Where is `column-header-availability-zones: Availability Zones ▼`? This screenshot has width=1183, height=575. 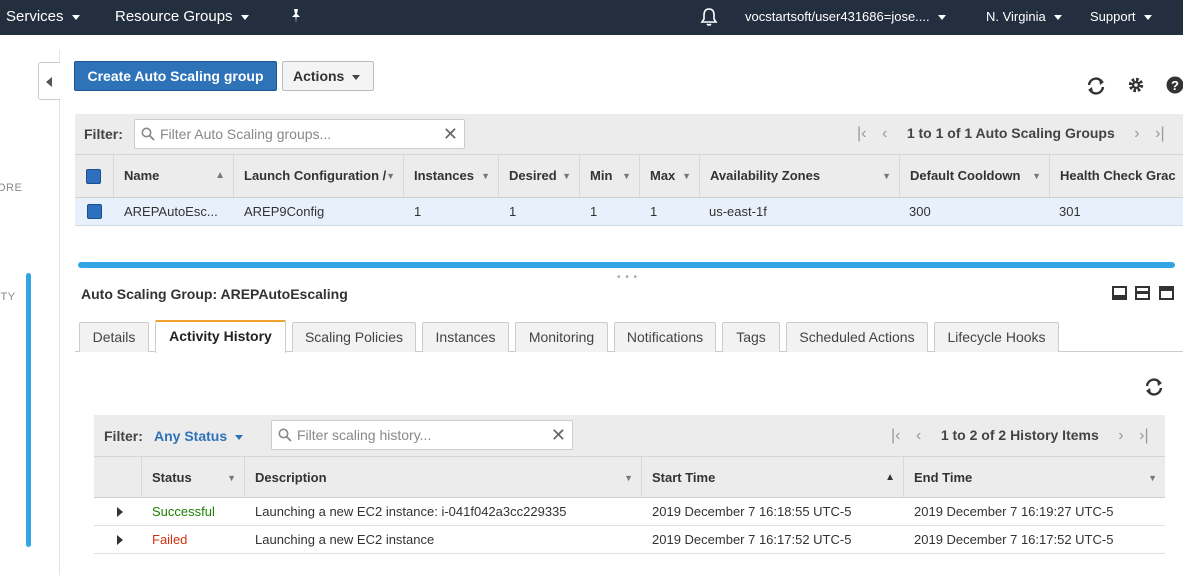
column-header-availability-zones: Availability Zones ▼ is located at coordinates (800, 176).